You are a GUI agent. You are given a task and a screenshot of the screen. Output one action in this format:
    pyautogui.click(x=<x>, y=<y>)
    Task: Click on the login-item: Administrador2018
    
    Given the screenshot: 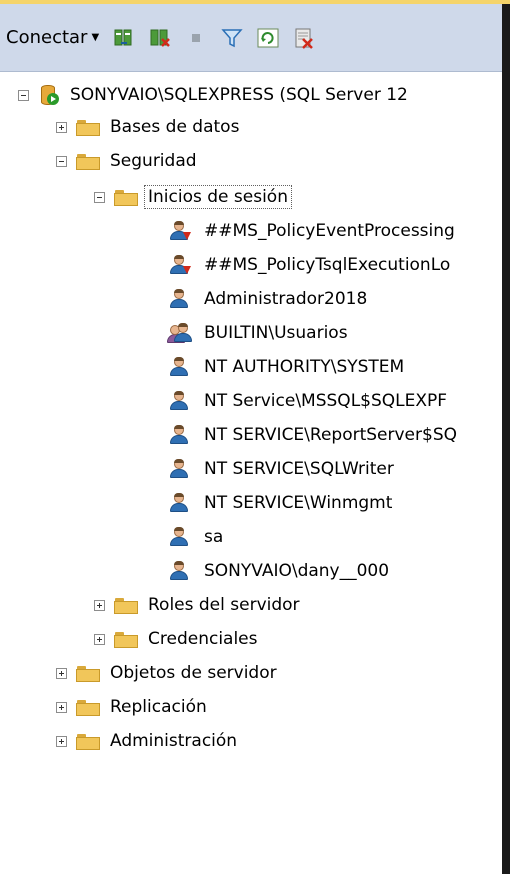 What is the action you would take?
    pyautogui.click(x=267, y=299)
    